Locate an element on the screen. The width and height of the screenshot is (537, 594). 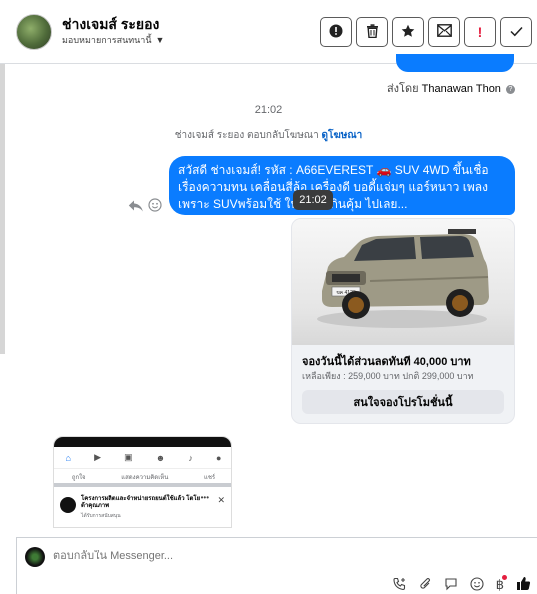
ad-reply-notice: ช่างเจมส์ ระยอง ตอบกลับโฆษณา ดูโฆษณา is located at coordinates (268, 135).